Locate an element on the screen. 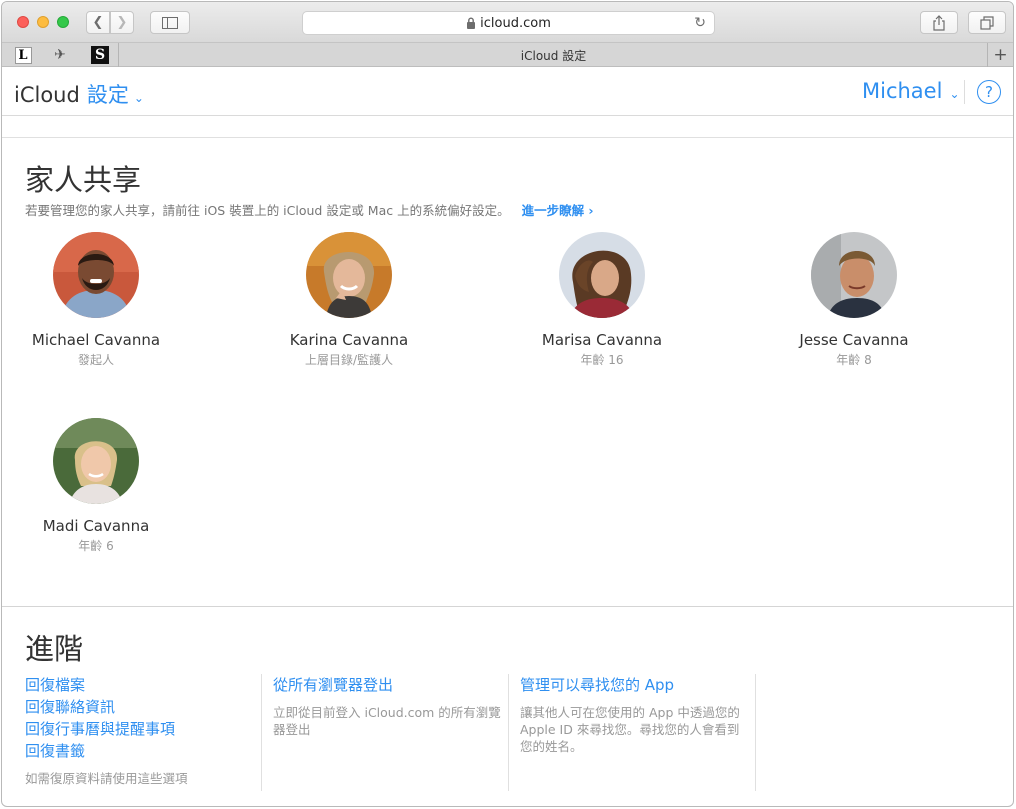 This screenshot has width=1016, height=809. plus-icon: + is located at coordinates (1000, 55).